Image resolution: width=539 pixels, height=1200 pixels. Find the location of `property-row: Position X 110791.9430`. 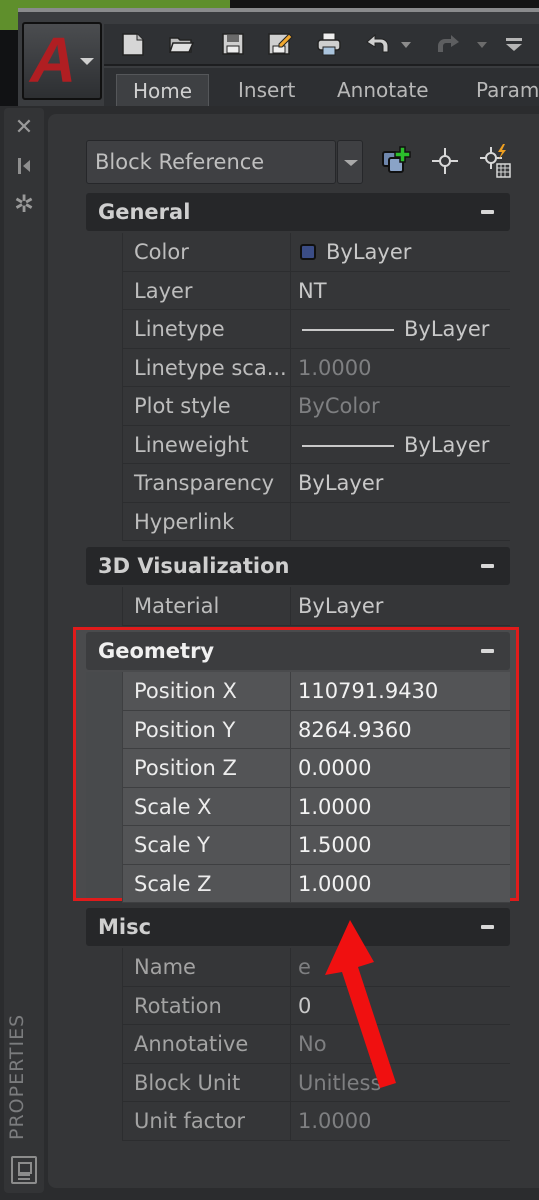

property-row: Position X 110791.9430 is located at coordinates (316, 691).